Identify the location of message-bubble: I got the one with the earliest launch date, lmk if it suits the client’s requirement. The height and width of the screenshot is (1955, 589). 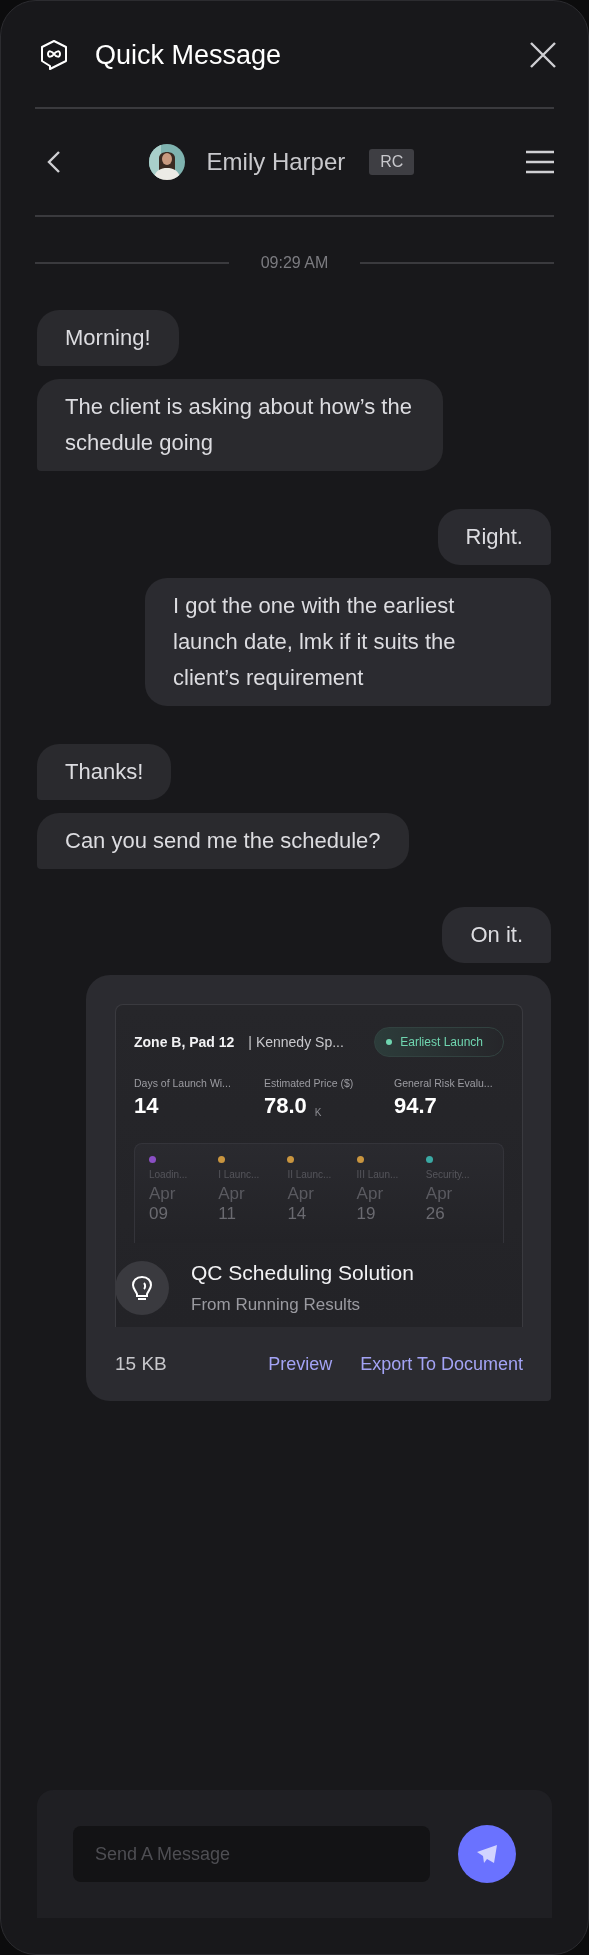
(348, 642).